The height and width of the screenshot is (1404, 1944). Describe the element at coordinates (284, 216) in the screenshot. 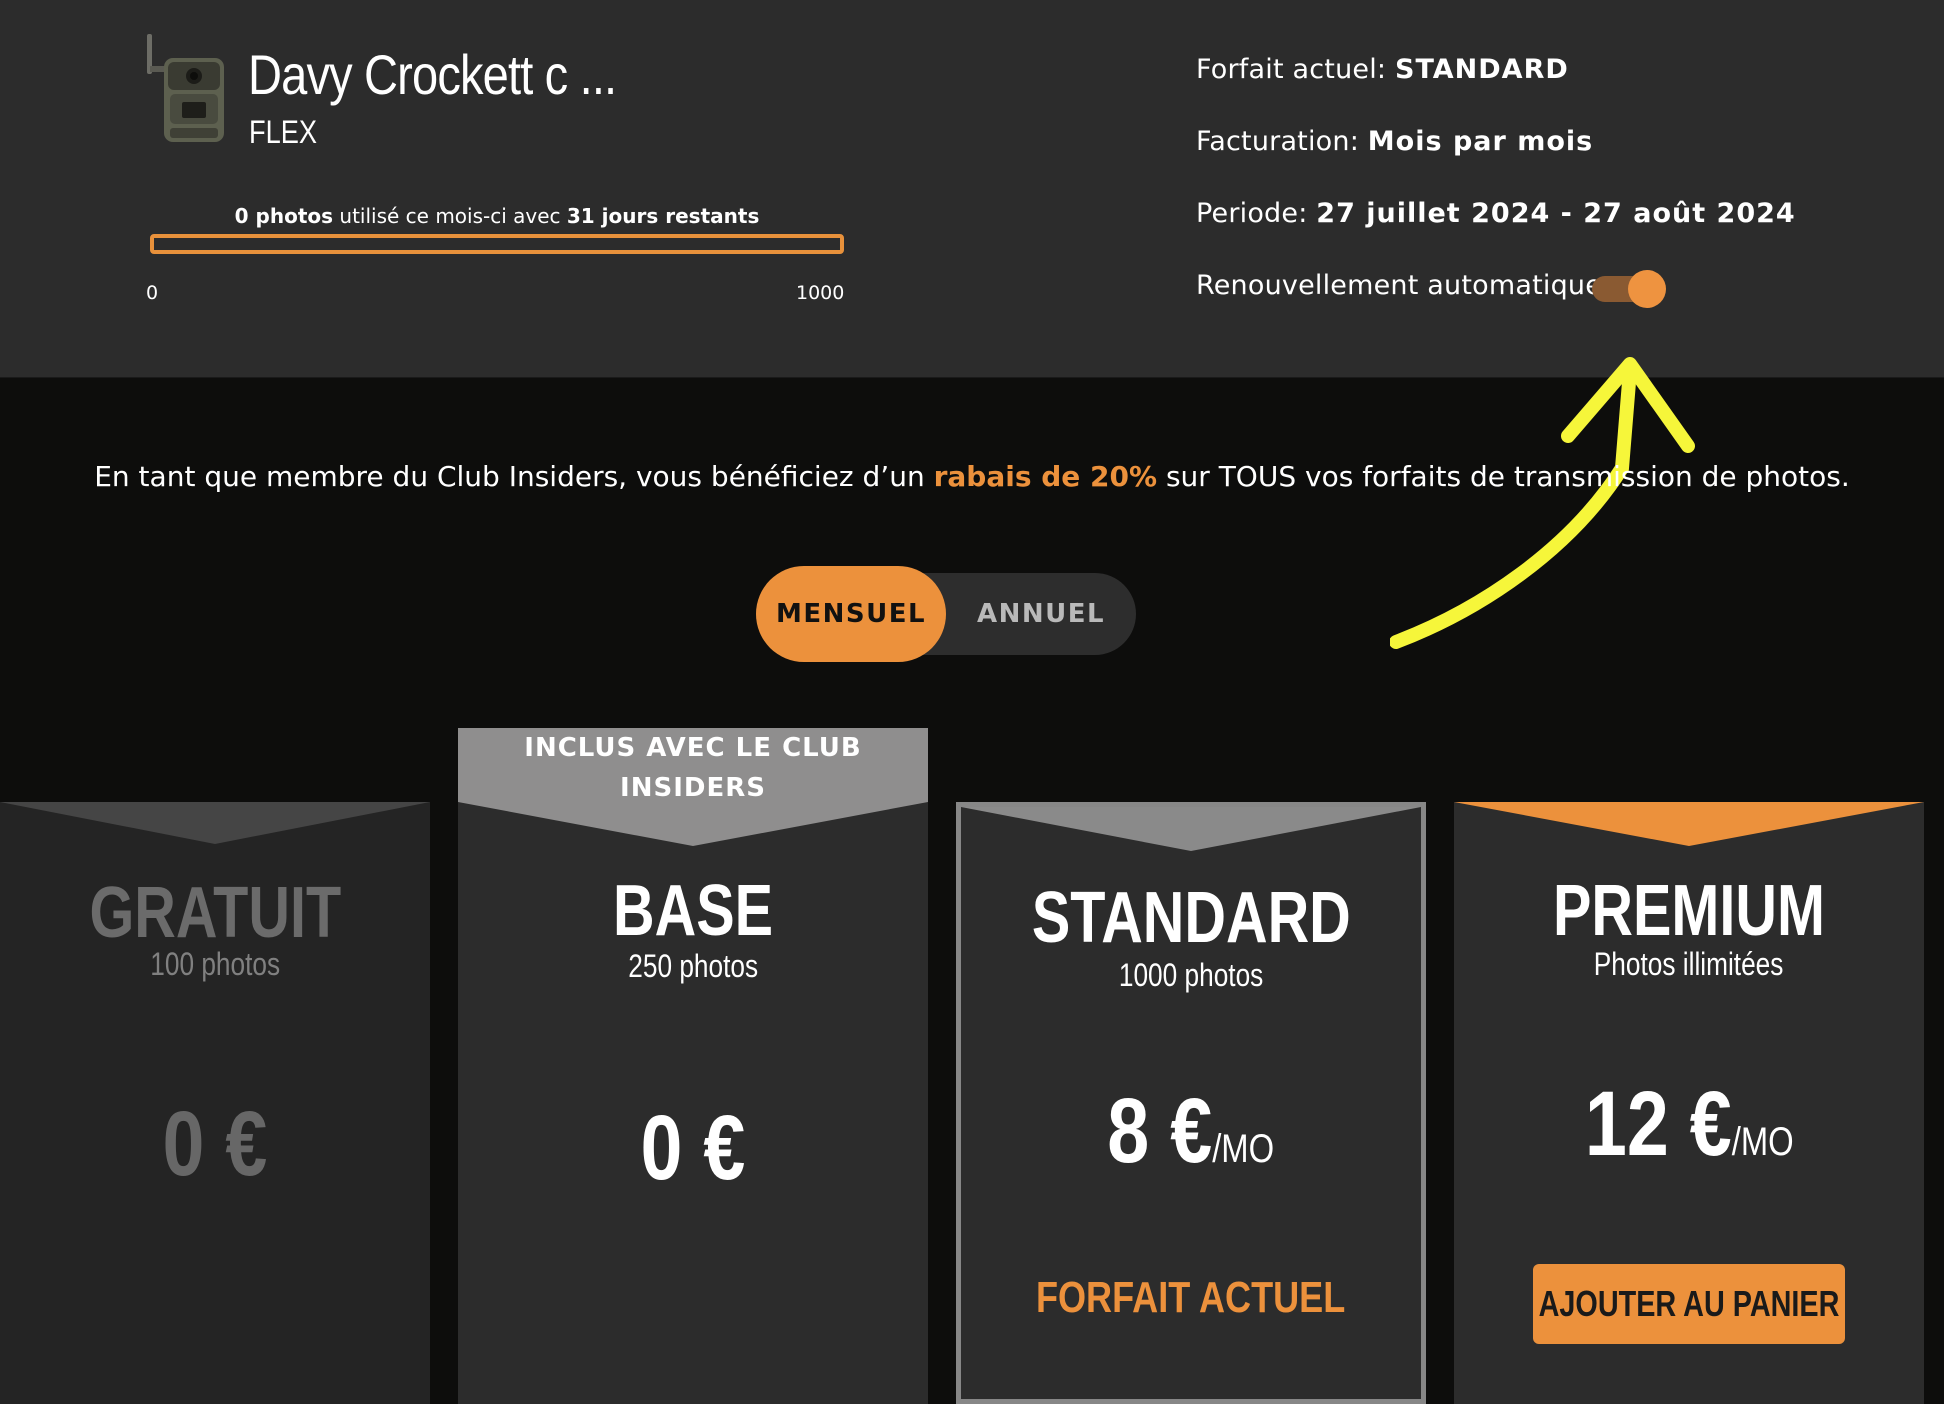

I see `used-photo-count: 0 photos` at that location.